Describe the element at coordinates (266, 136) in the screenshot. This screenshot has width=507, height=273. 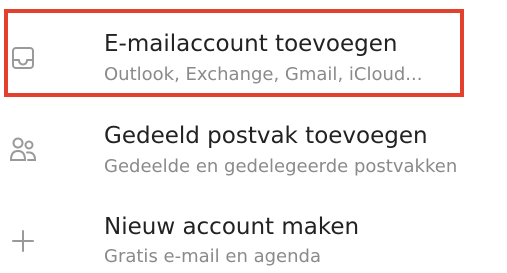
I see `option-title: Gedeeld postvak toevoegen` at that location.